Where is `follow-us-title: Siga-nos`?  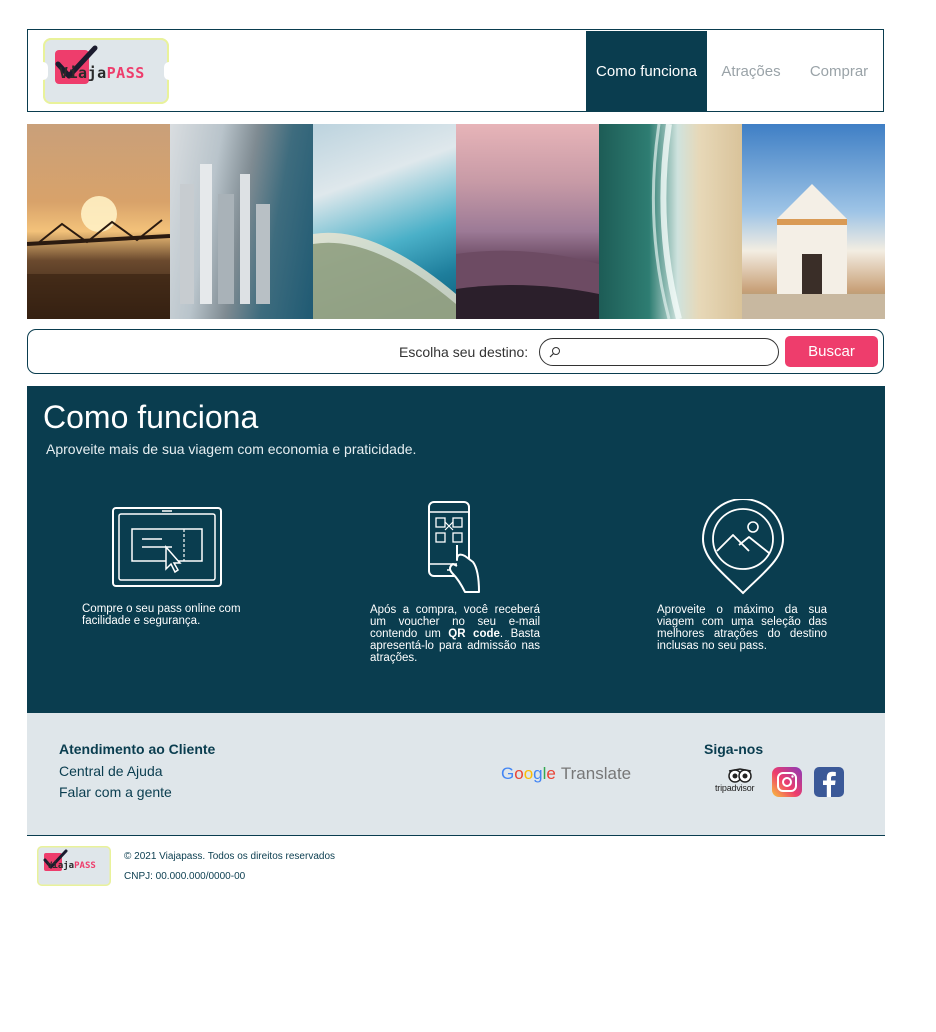
follow-us-title: Siga-nos is located at coordinates (734, 749).